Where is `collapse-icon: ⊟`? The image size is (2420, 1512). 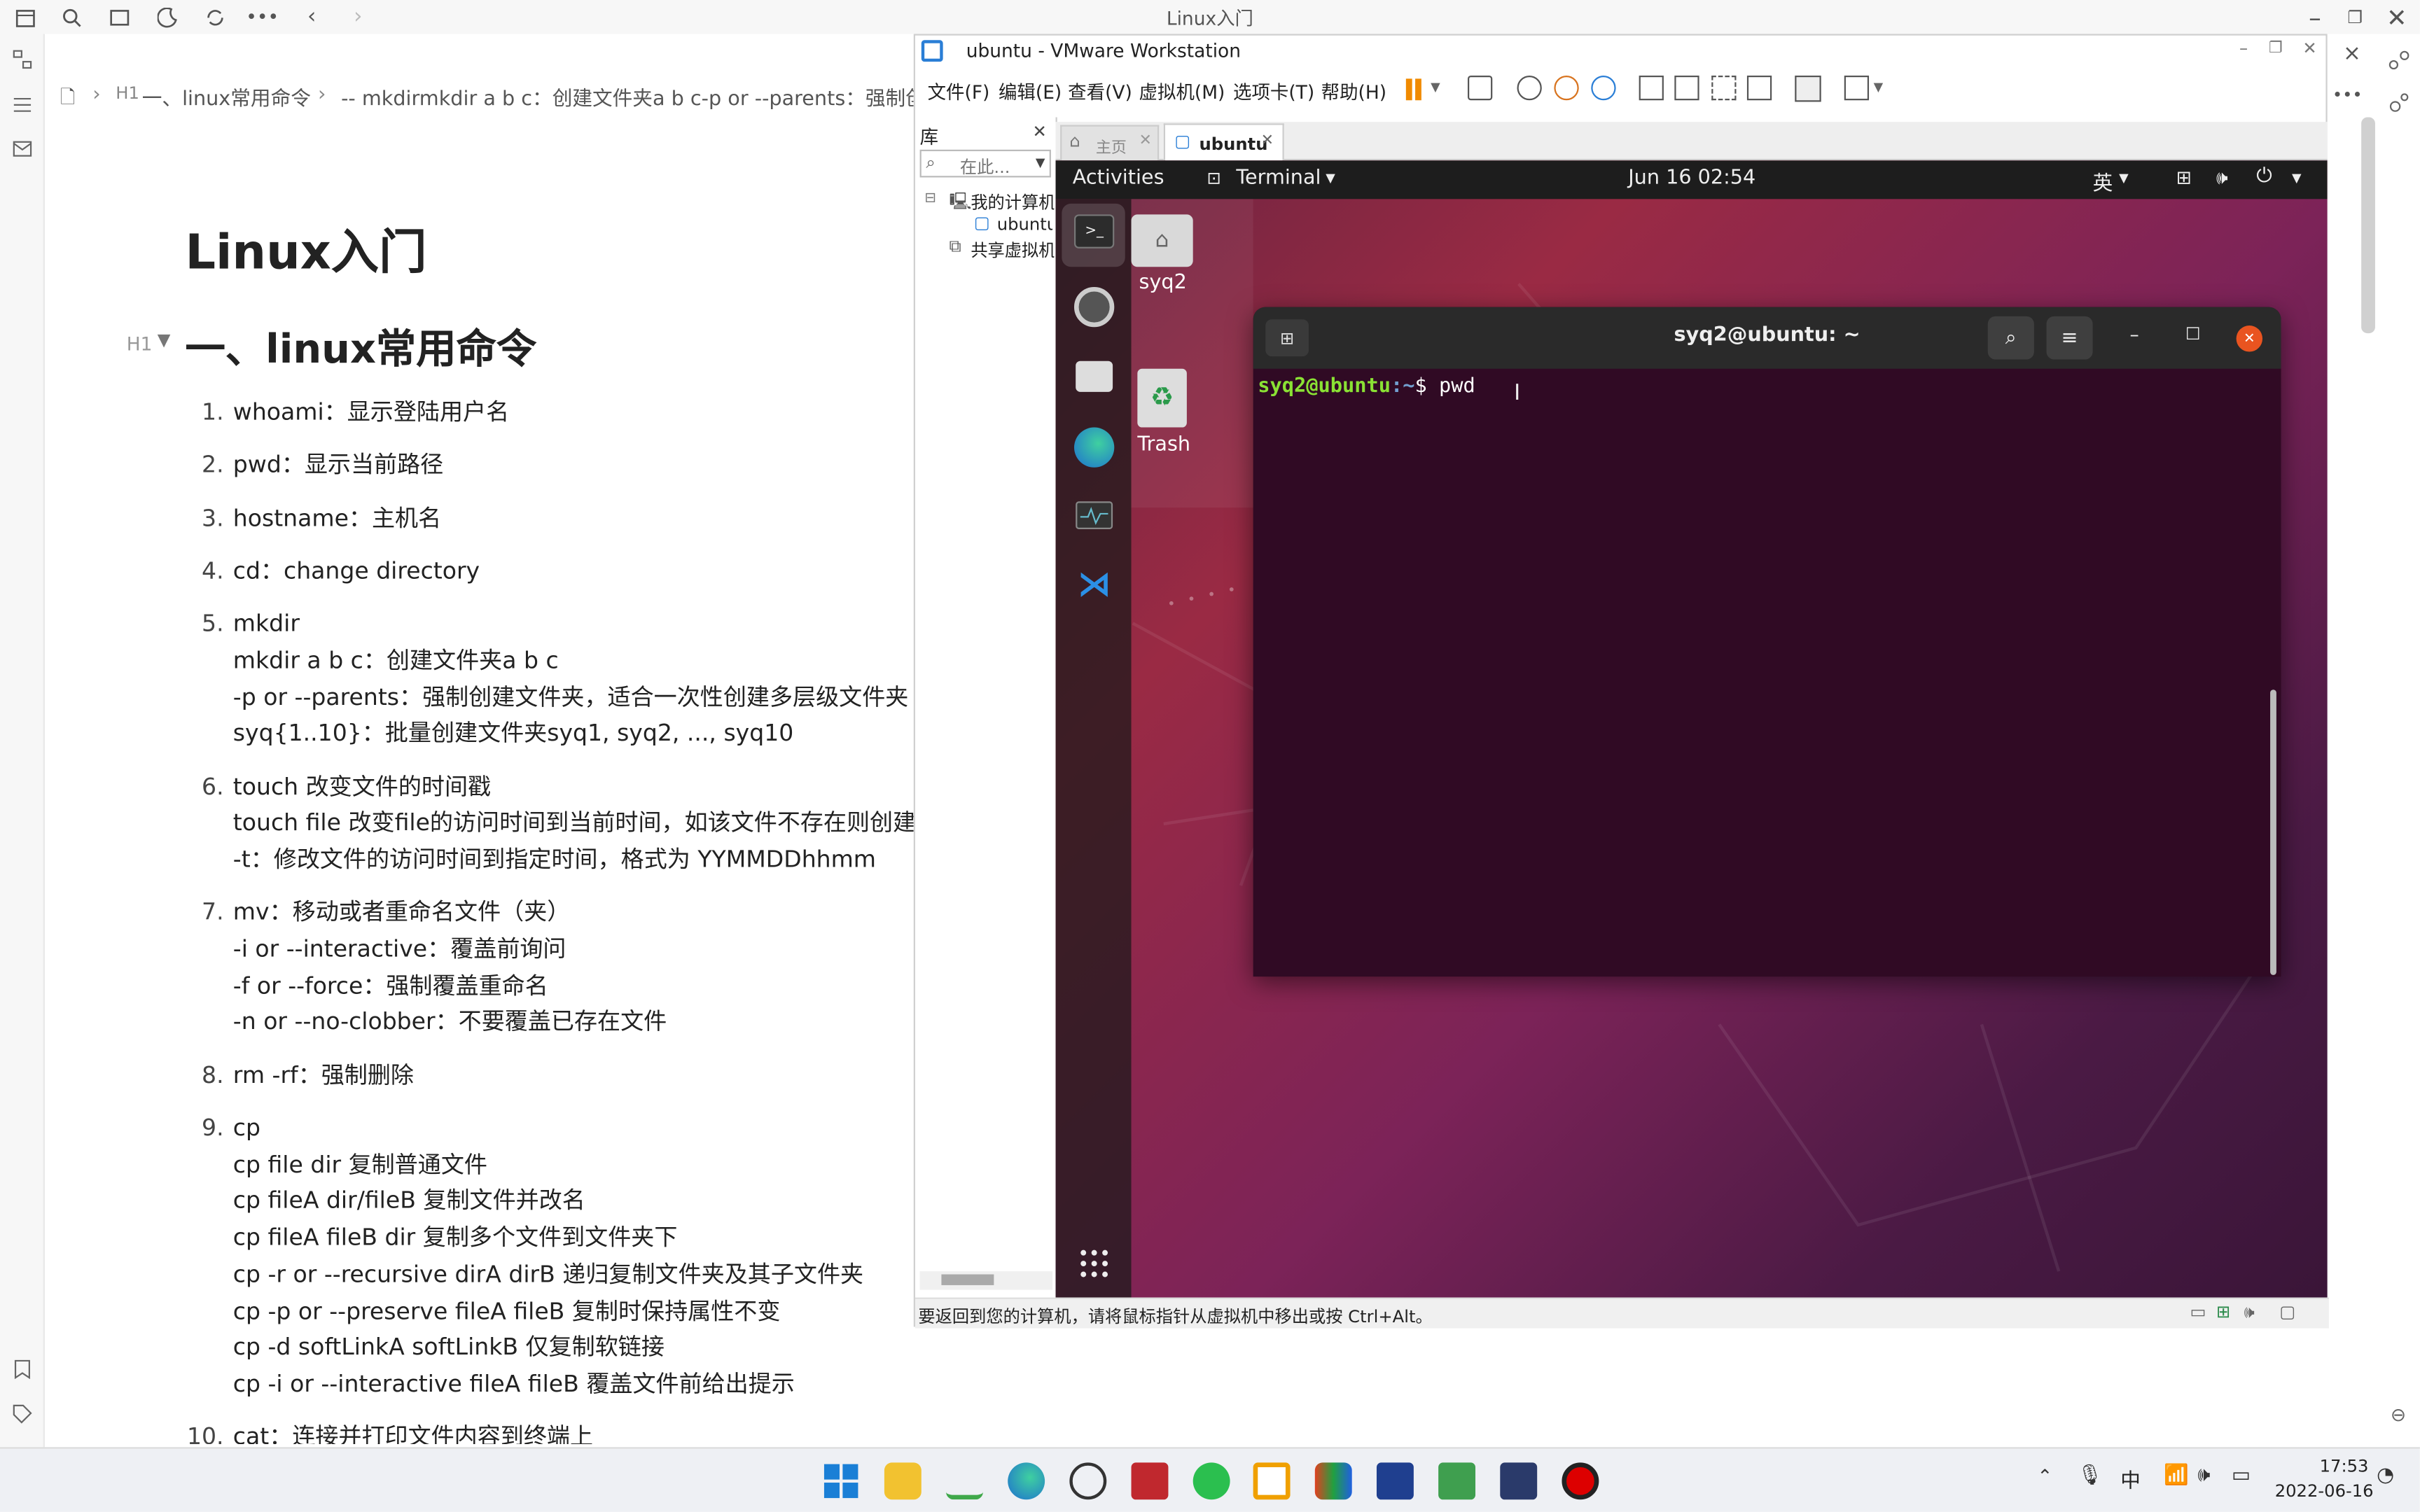 collapse-icon: ⊟ is located at coordinates (930, 198).